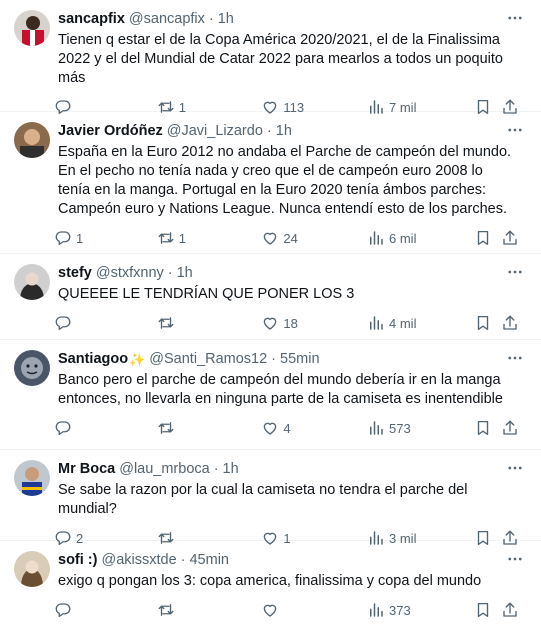 This screenshot has height=634, width=541. I want to click on author-handle: @lau_mrboca, so click(164, 469).